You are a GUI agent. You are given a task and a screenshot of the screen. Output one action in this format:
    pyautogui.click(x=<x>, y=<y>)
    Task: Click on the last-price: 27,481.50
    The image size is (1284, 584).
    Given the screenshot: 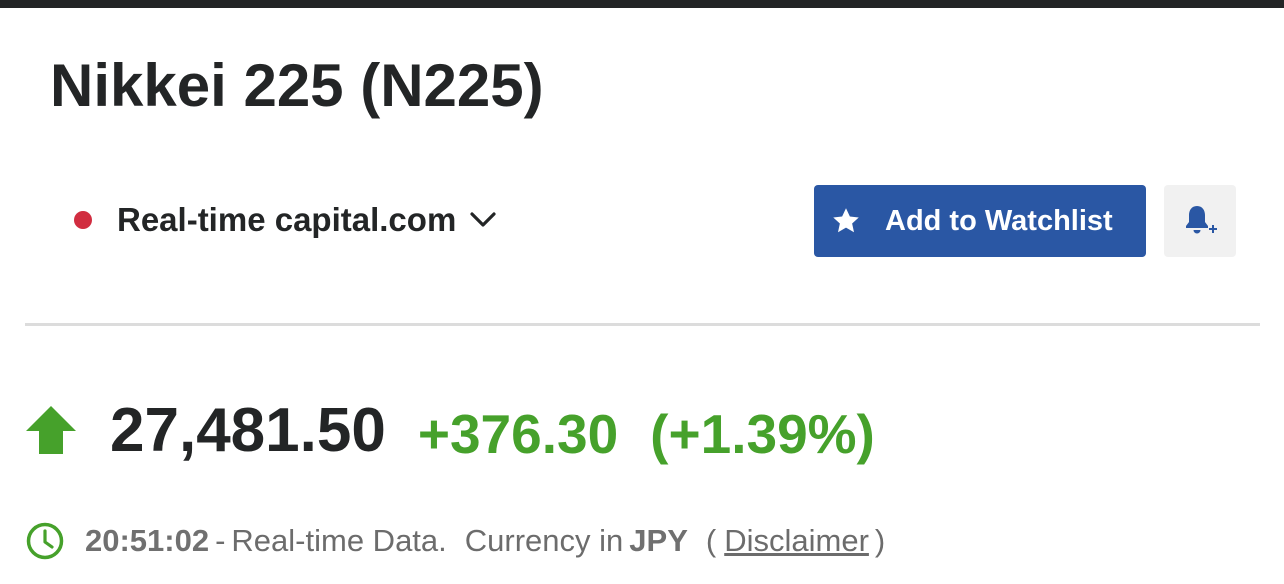 What is the action you would take?
    pyautogui.click(x=248, y=430)
    